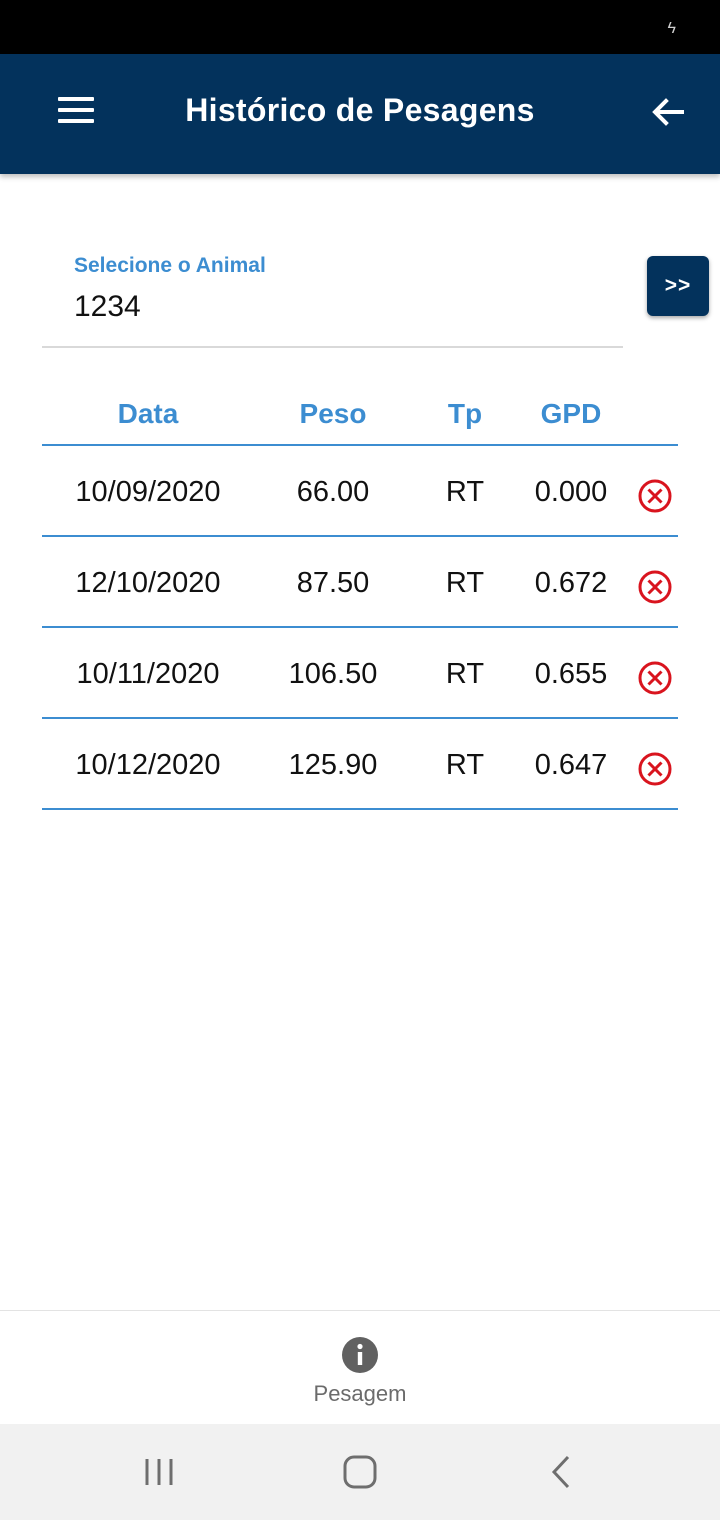 This screenshot has width=720, height=1520. Describe the element at coordinates (333, 765) in the screenshot. I see `cell-peso: 125.90` at that location.